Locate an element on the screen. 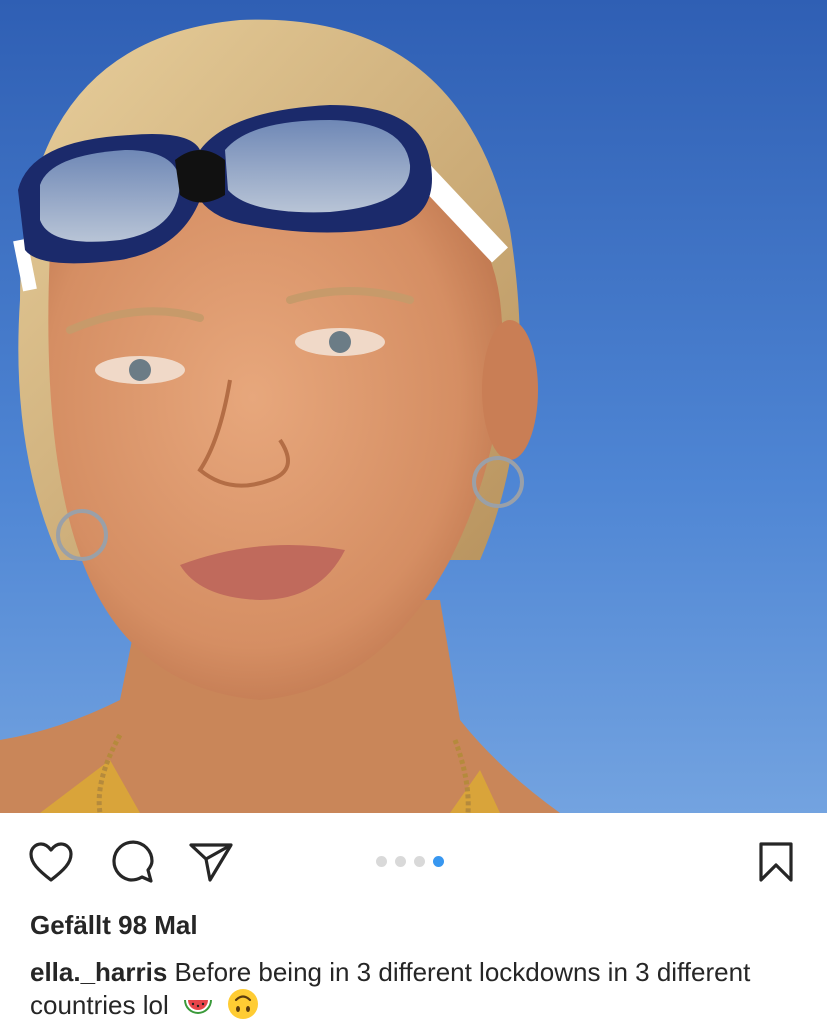 Image resolution: width=827 pixels, height=1036 pixels. comment-button is located at coordinates (132, 862).